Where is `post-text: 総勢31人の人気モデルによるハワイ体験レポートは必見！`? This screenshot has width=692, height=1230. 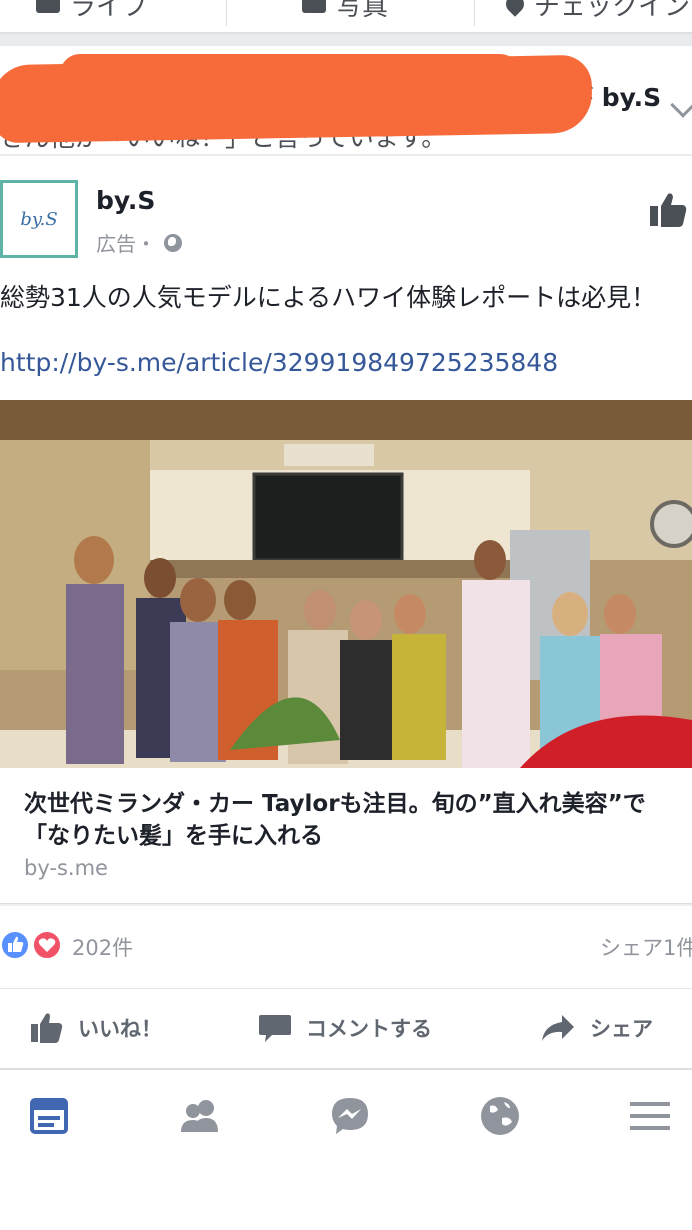 post-text: 総勢31人の人気モデルによるハワイ体験レポートは必見！ is located at coordinates (328, 297).